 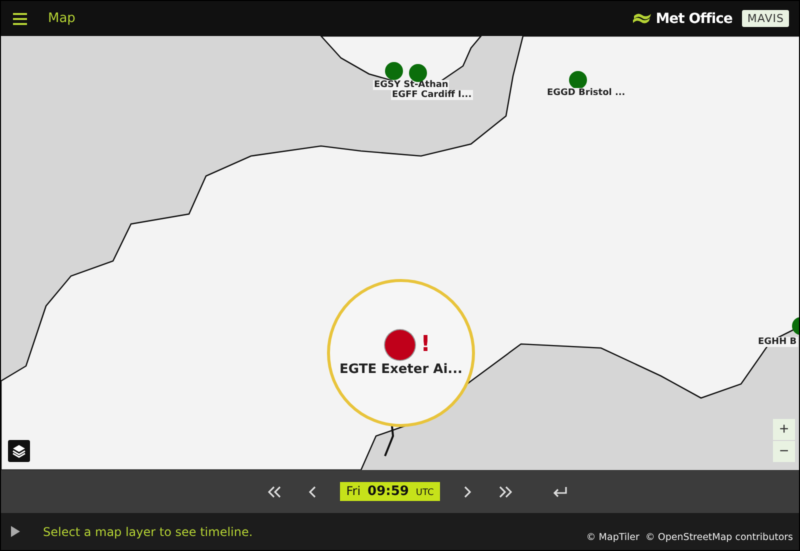 I want to click on page-title: Map, so click(x=62, y=18).